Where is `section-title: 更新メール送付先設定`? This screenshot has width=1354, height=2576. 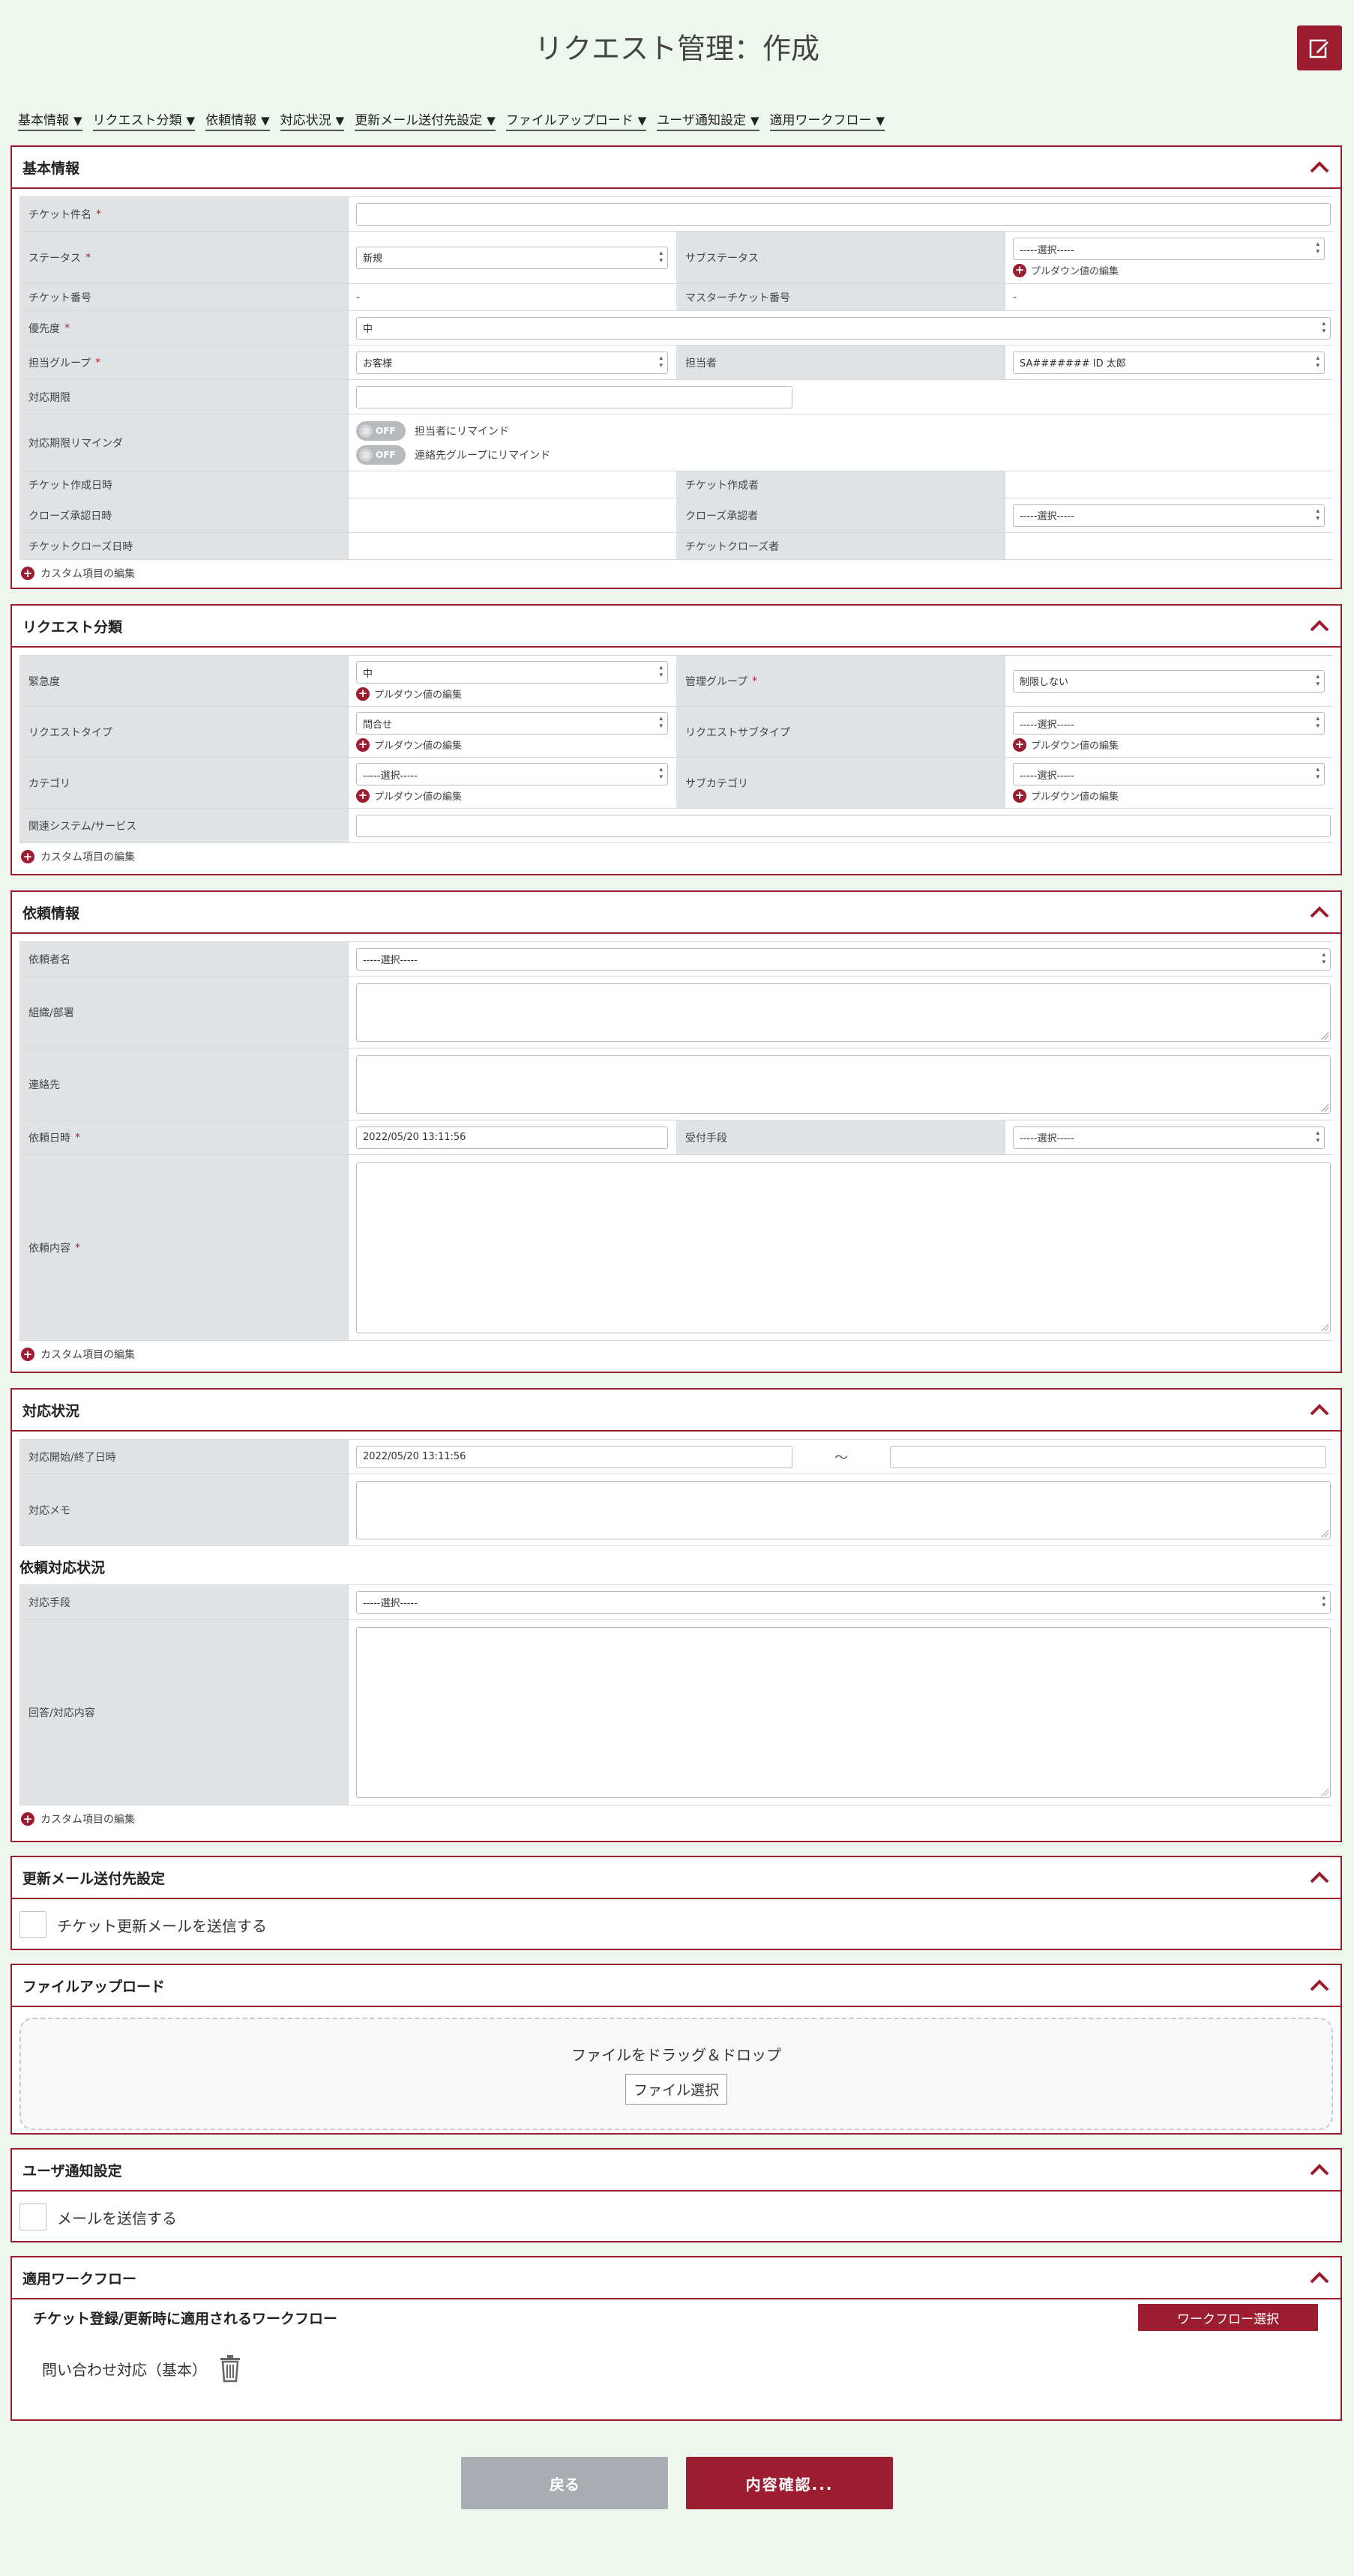
section-title: 更新メール送付先設定 is located at coordinates (94, 1879).